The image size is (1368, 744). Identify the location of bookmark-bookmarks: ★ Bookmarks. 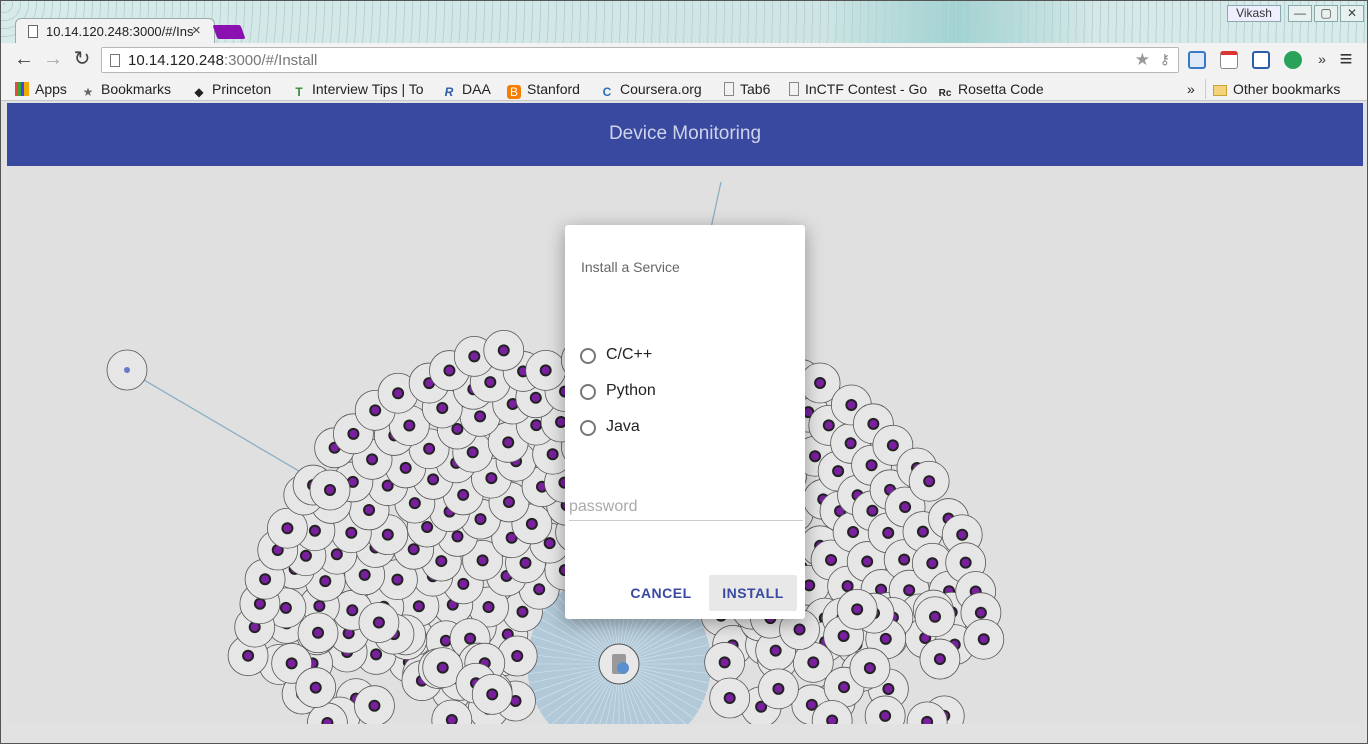
(126, 89).